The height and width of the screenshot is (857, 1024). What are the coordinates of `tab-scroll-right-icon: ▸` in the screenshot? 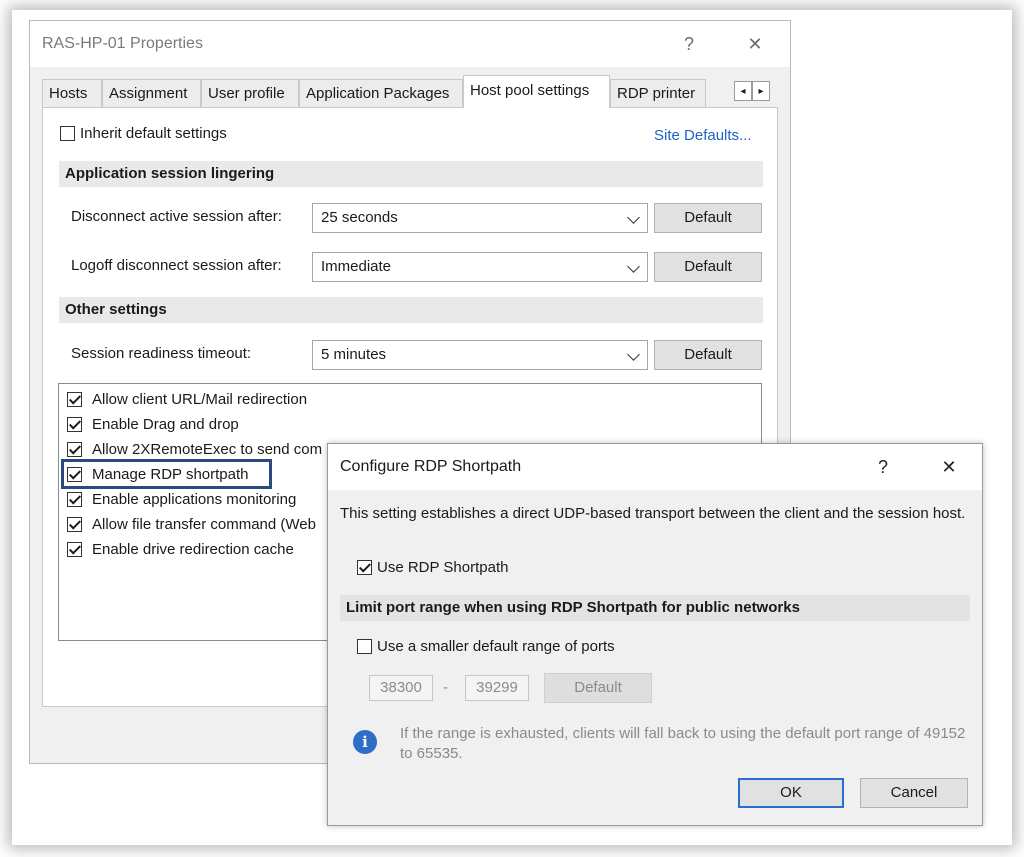 It's located at (761, 91).